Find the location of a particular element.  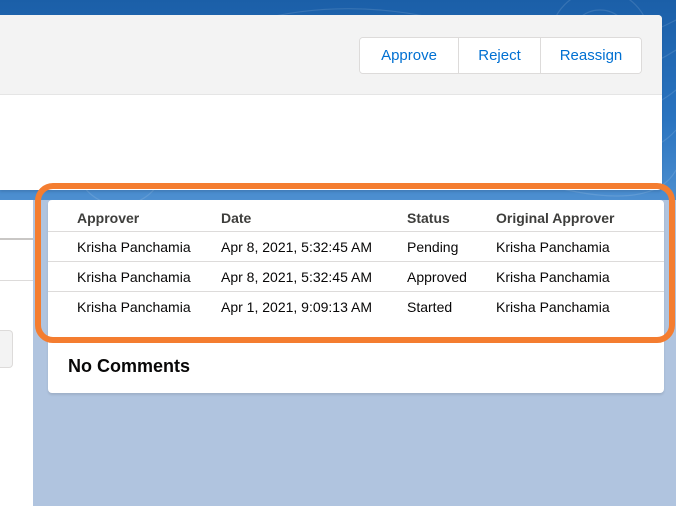

reject-button: Reject is located at coordinates (500, 55).